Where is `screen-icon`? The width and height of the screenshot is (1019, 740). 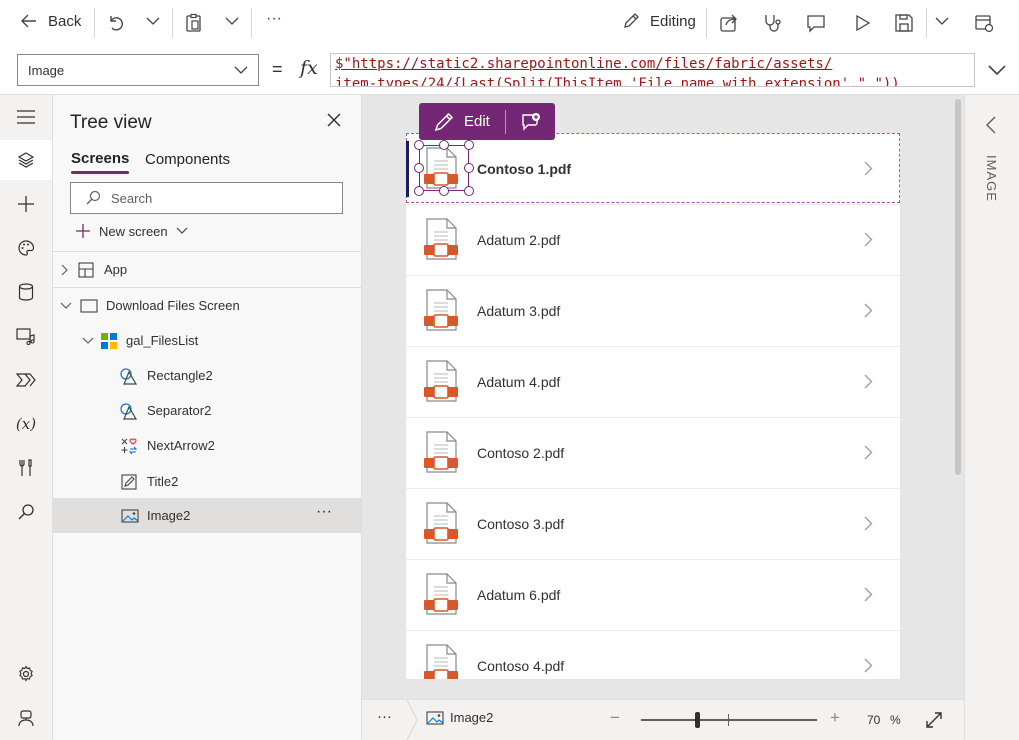 screen-icon is located at coordinates (89, 305).